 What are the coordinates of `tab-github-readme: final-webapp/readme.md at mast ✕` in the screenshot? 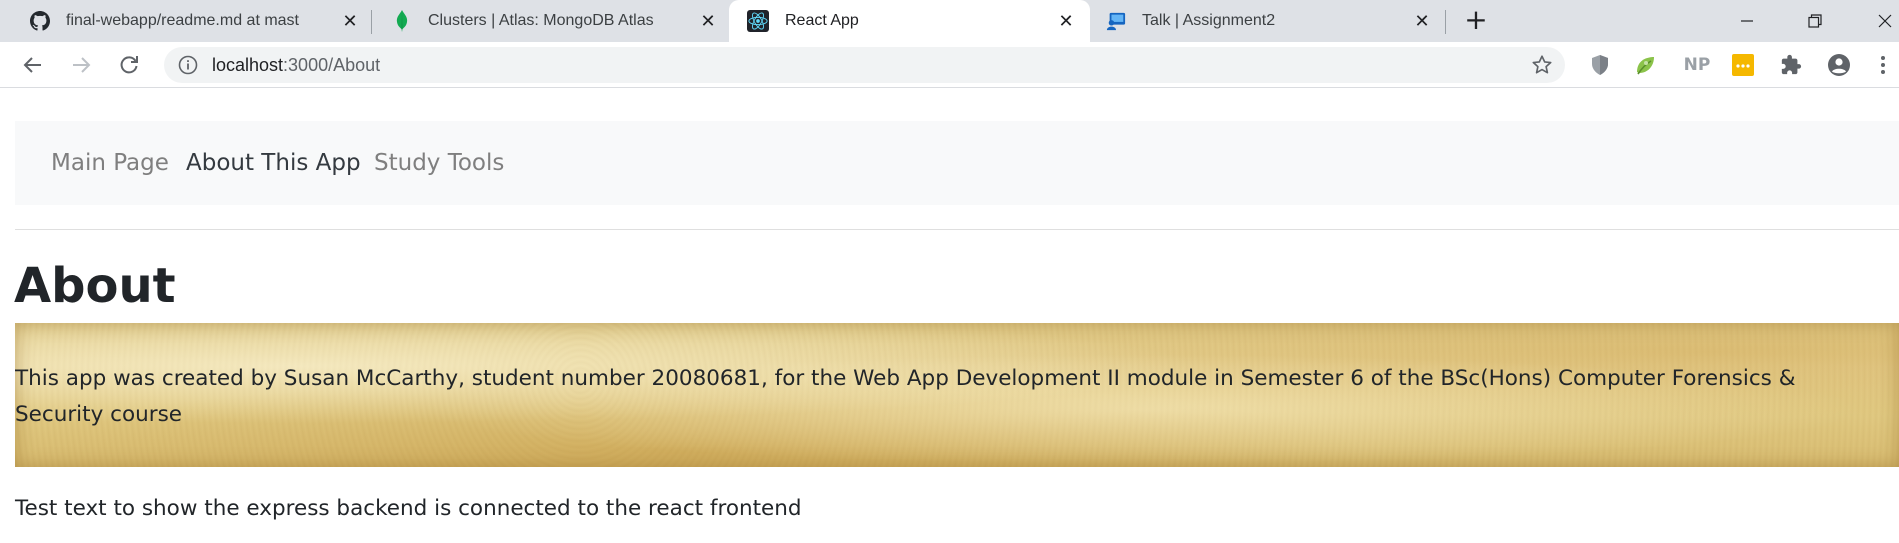 It's located at (195, 21).